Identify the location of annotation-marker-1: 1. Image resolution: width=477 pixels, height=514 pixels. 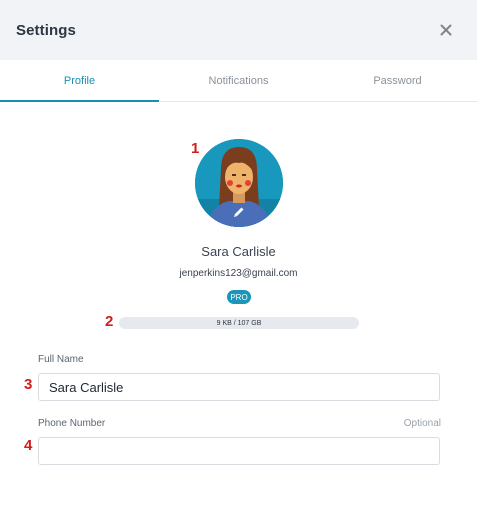
(195, 148).